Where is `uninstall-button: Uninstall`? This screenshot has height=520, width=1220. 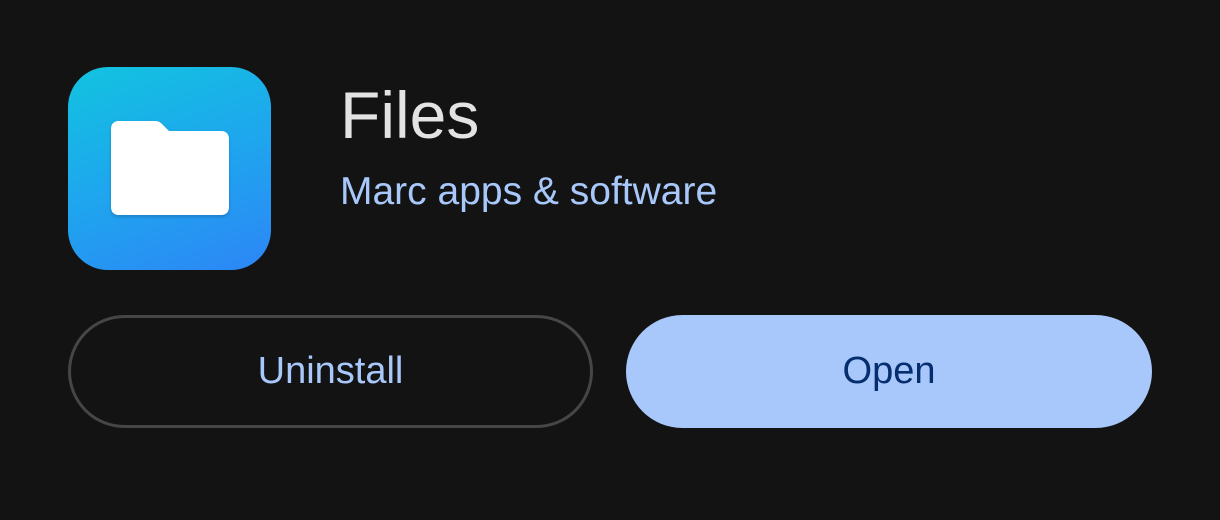
uninstall-button: Uninstall is located at coordinates (330, 371).